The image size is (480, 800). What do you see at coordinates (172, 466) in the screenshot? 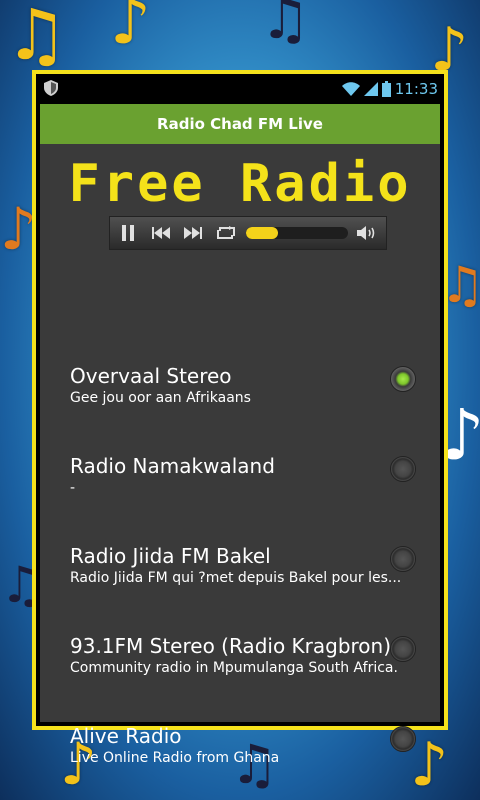
I see `station-title: Radio Namakwaland` at bounding box center [172, 466].